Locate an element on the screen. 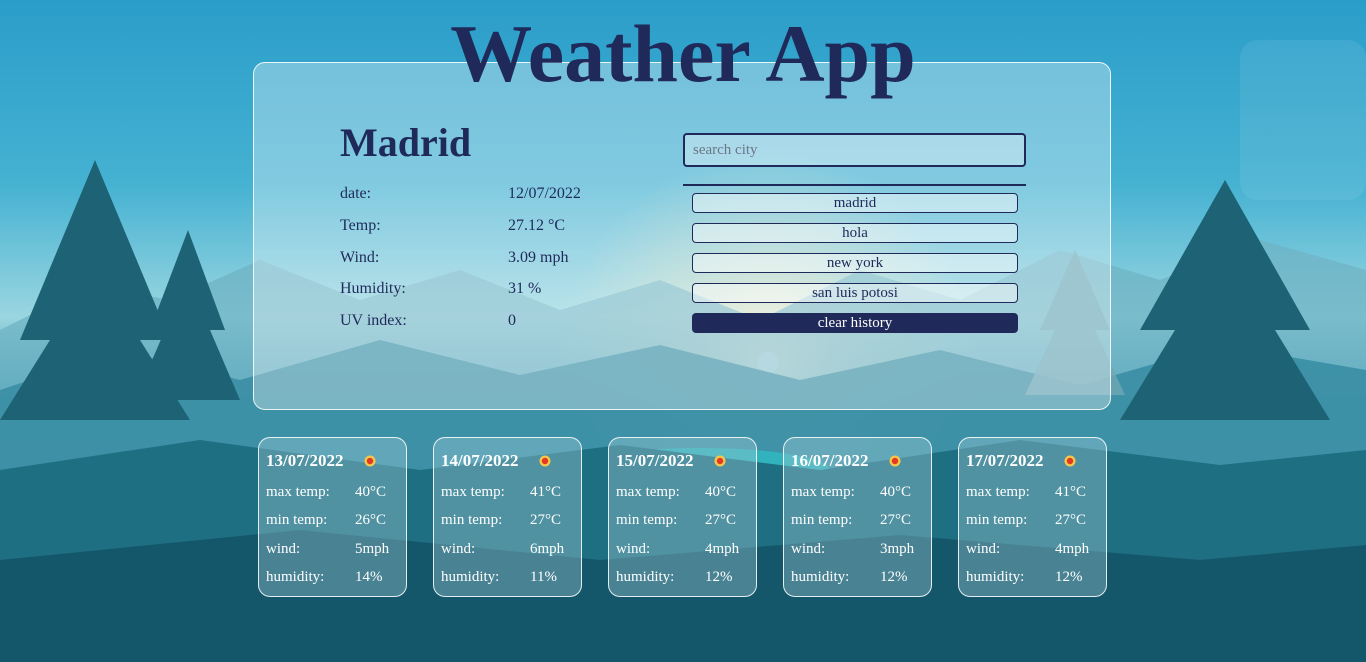  stat-label: date: is located at coordinates (356, 193).